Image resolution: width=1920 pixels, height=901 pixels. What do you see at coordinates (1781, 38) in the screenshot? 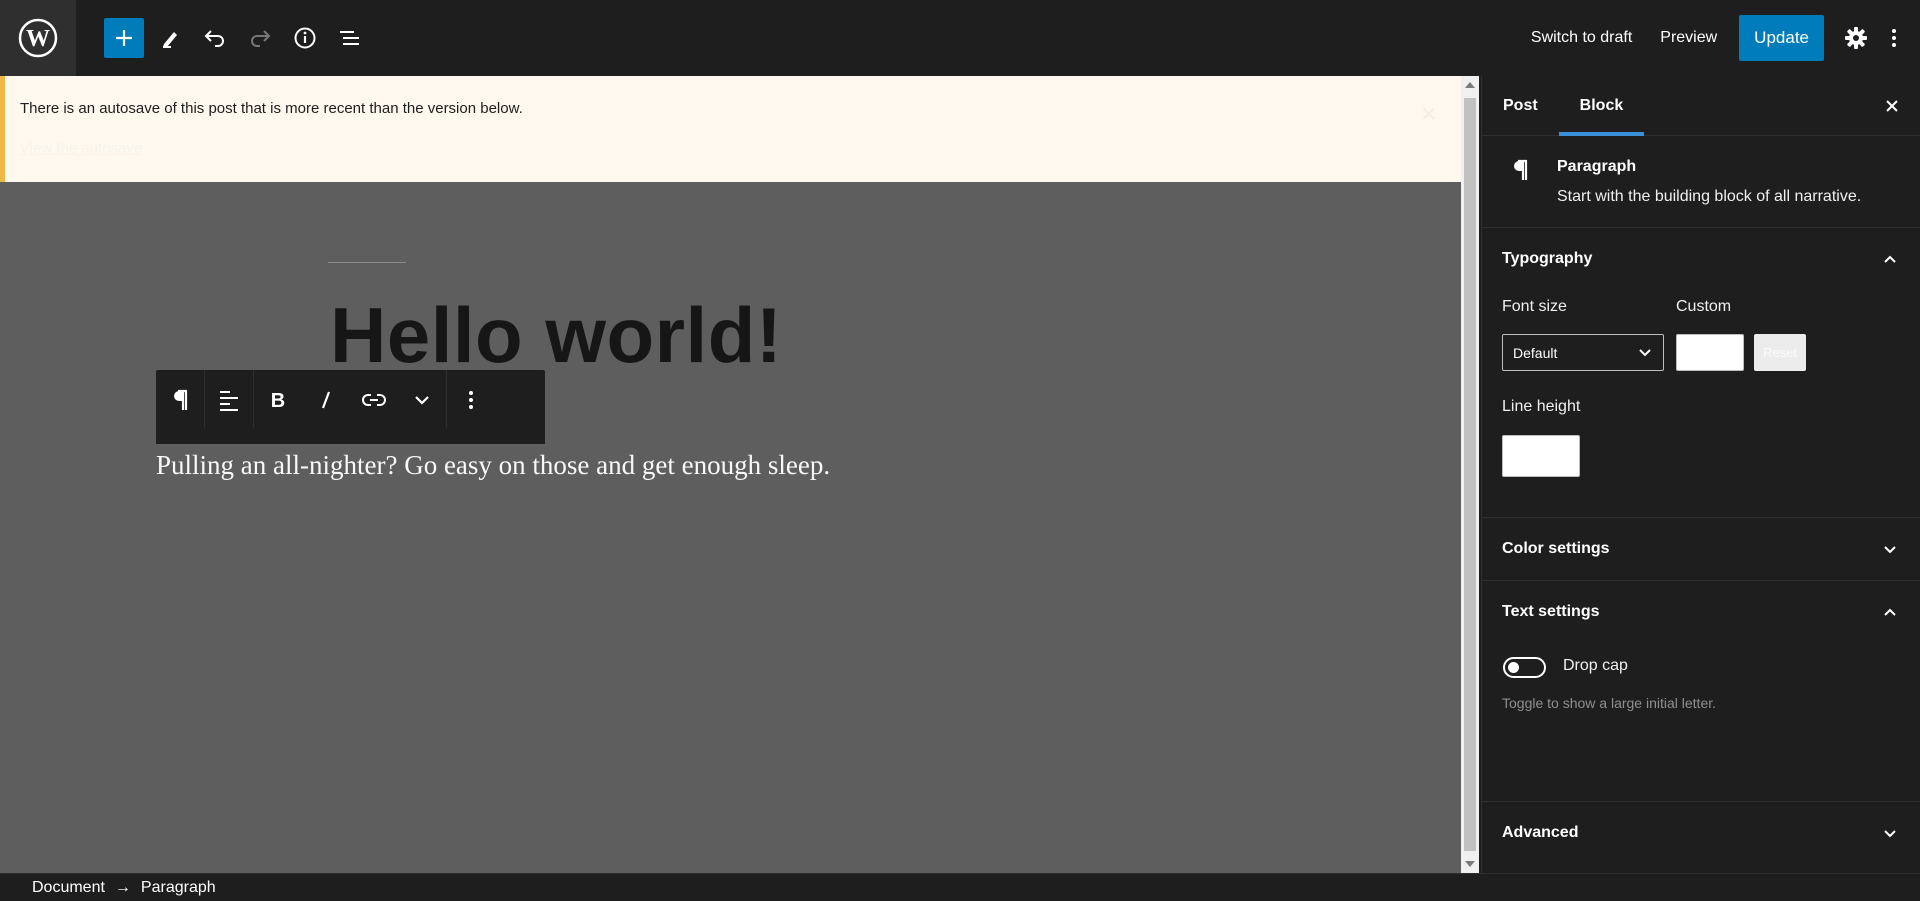
I see `update-button: Update` at bounding box center [1781, 38].